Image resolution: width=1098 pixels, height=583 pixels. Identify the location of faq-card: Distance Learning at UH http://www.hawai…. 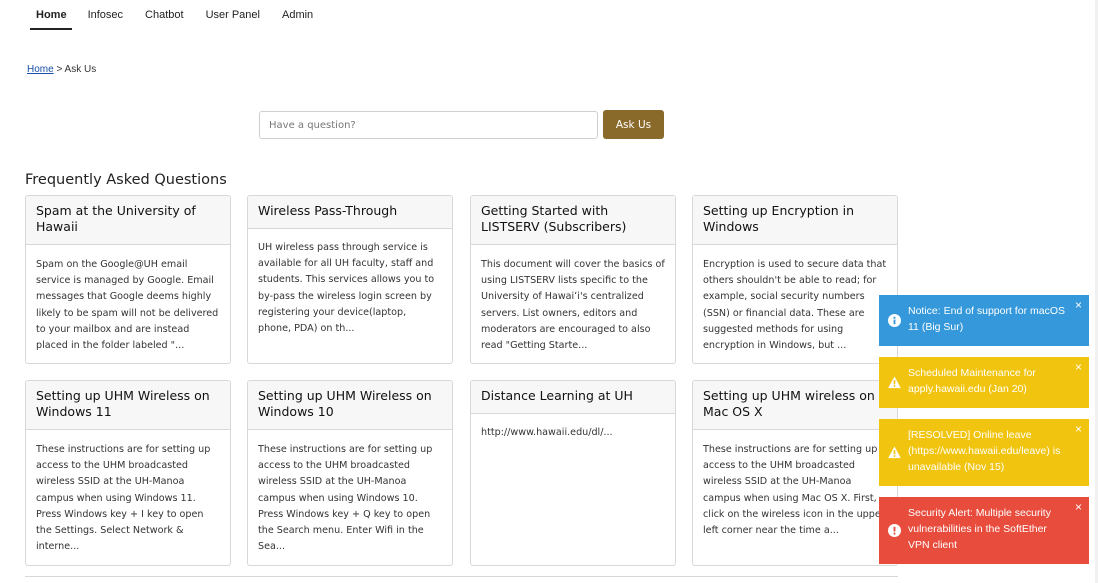
(573, 473).